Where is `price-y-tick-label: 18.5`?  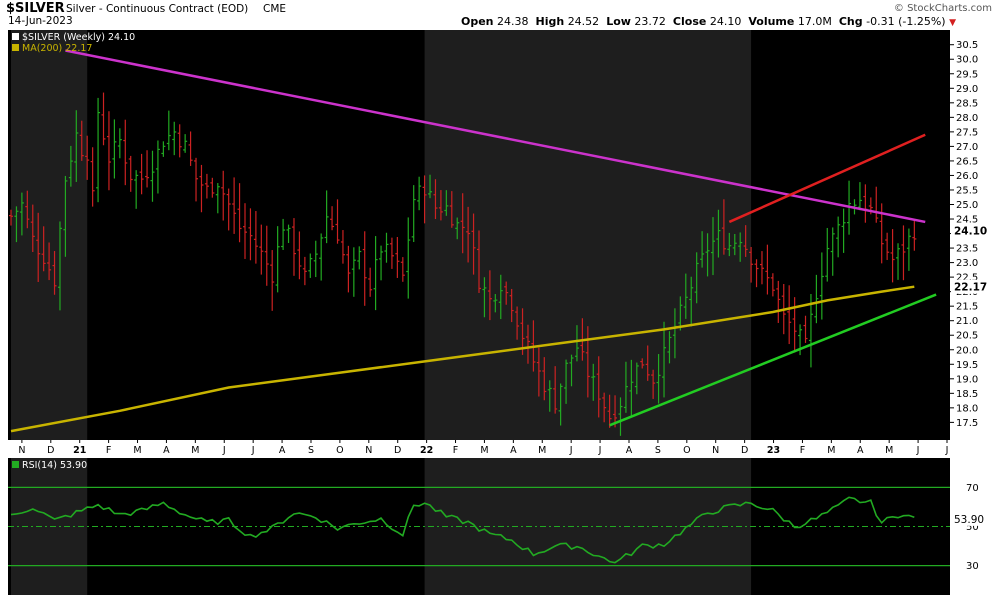 price-y-tick-label: 18.5 is located at coordinates (967, 394).